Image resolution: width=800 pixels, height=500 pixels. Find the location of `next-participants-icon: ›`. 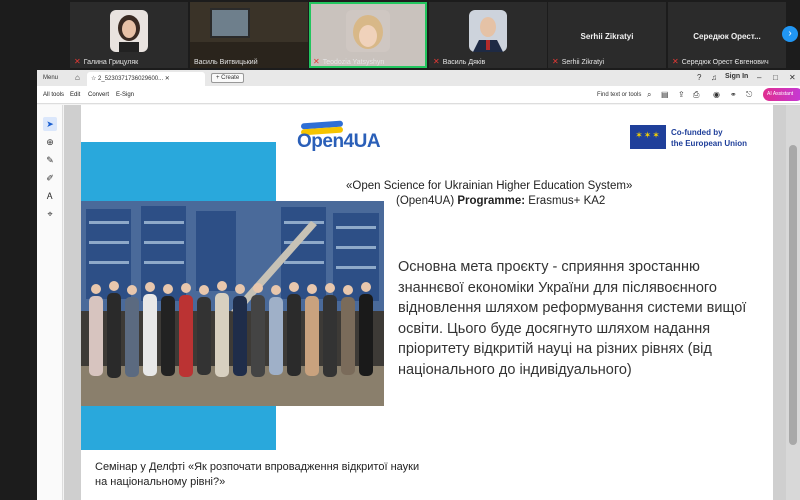

next-participants-icon: › is located at coordinates (790, 34).